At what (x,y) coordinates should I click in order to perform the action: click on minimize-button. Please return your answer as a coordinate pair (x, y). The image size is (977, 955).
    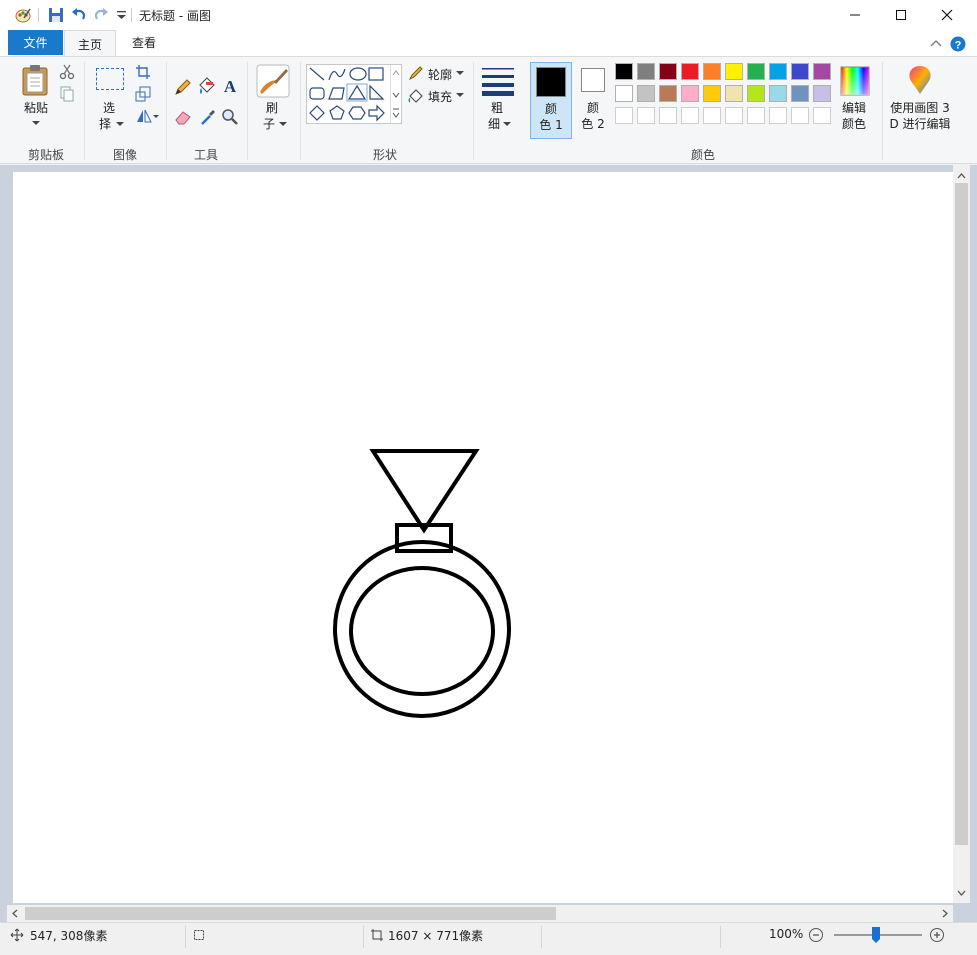
    Looking at the image, I should click on (855, 15).